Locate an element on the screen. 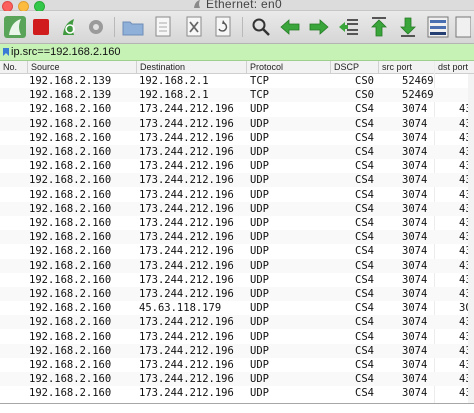 The height and width of the screenshot is (413, 474). go-back-button is located at coordinates (290, 27).